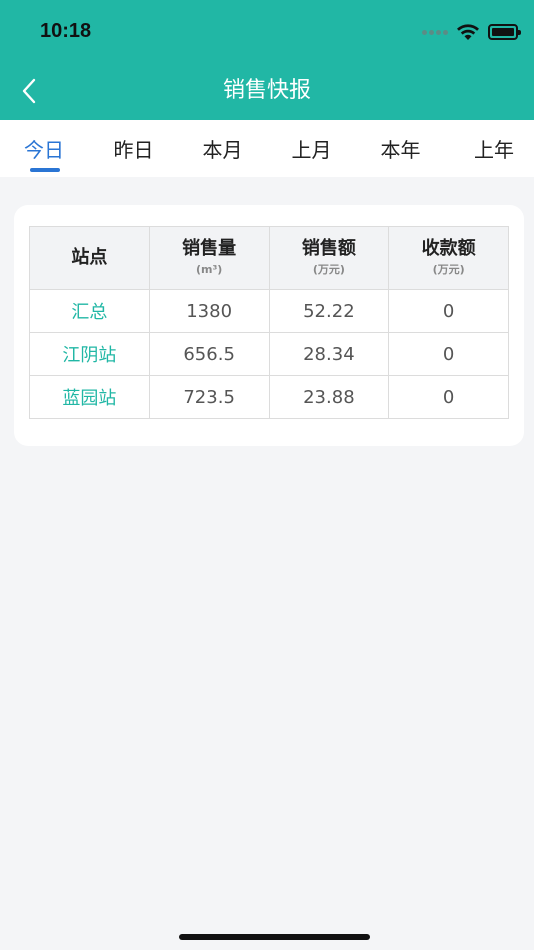  What do you see at coordinates (329, 258) in the screenshot?
I see `column-header-sales: 销售额 (万元)` at bounding box center [329, 258].